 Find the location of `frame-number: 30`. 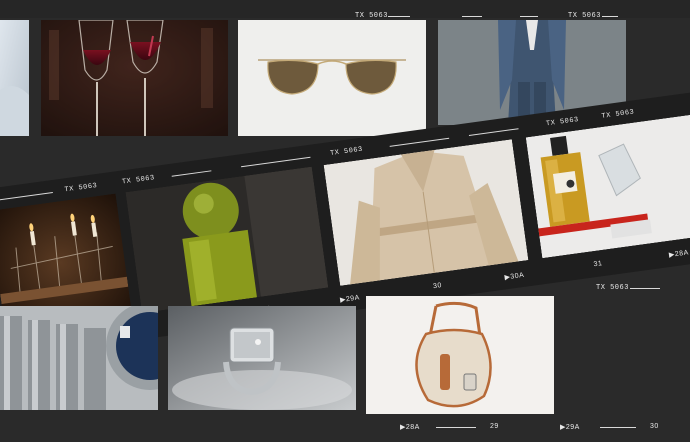

frame-number: 30 is located at coordinates (654, 426).